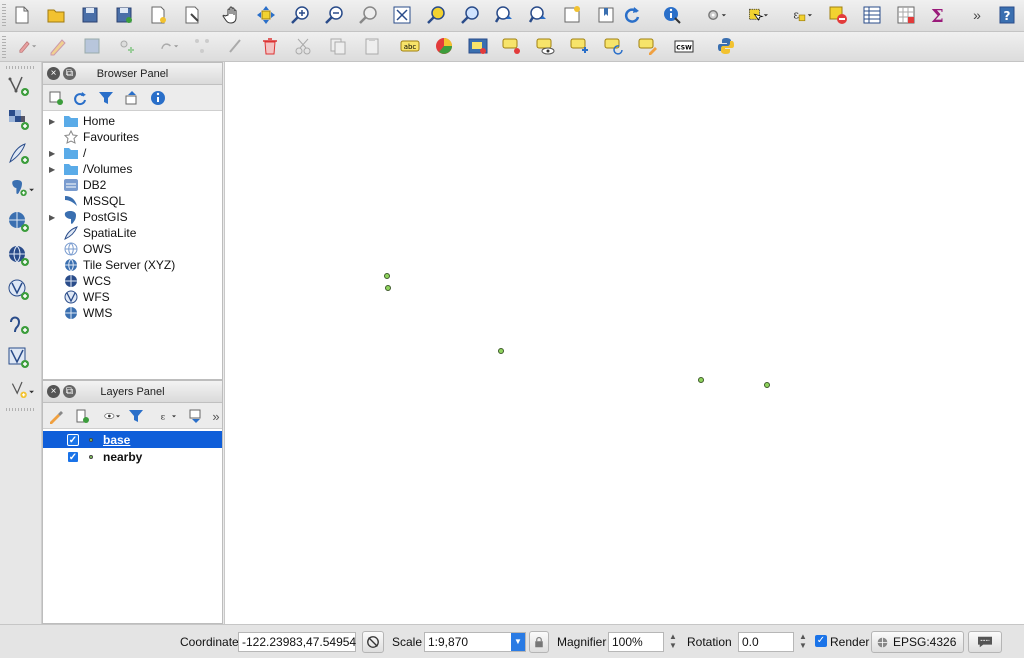  I want to click on extents-toggle-icon, so click(373, 642).